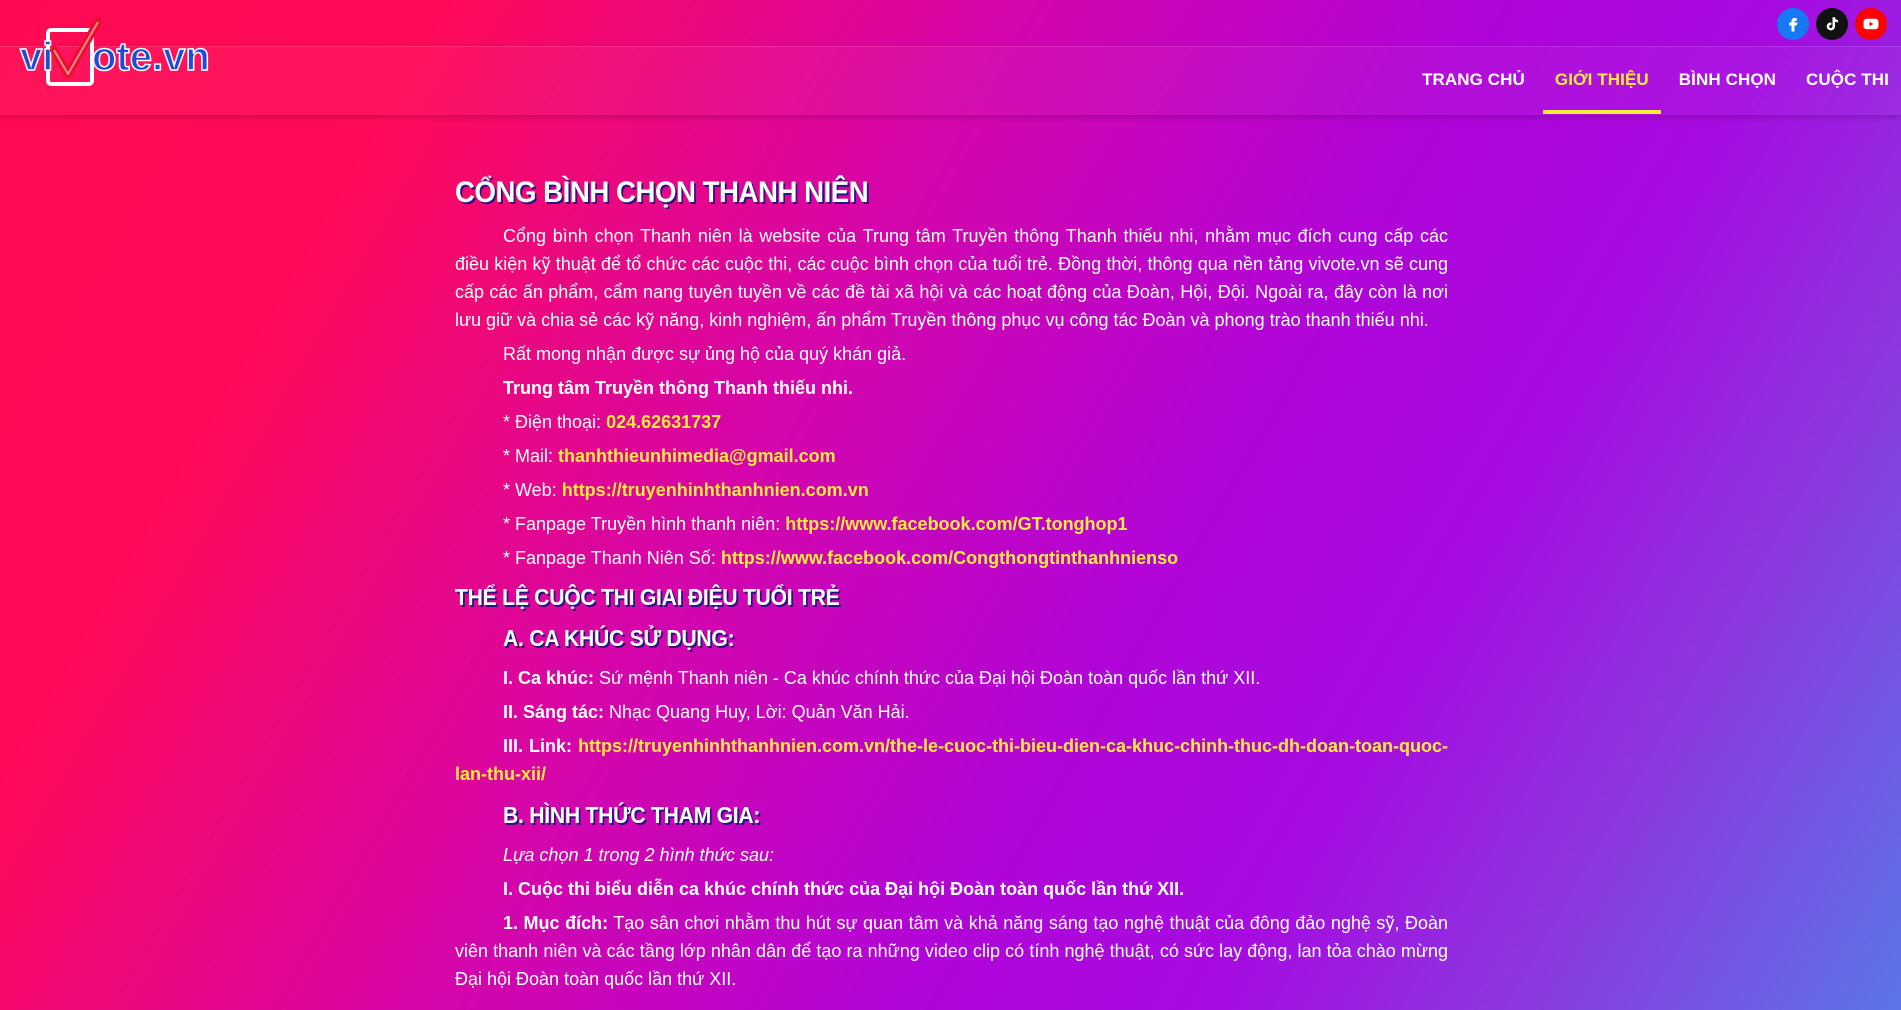 This screenshot has width=1901, height=1010. What do you see at coordinates (1473, 80) in the screenshot?
I see `nav-home: TRANG CHỦ` at bounding box center [1473, 80].